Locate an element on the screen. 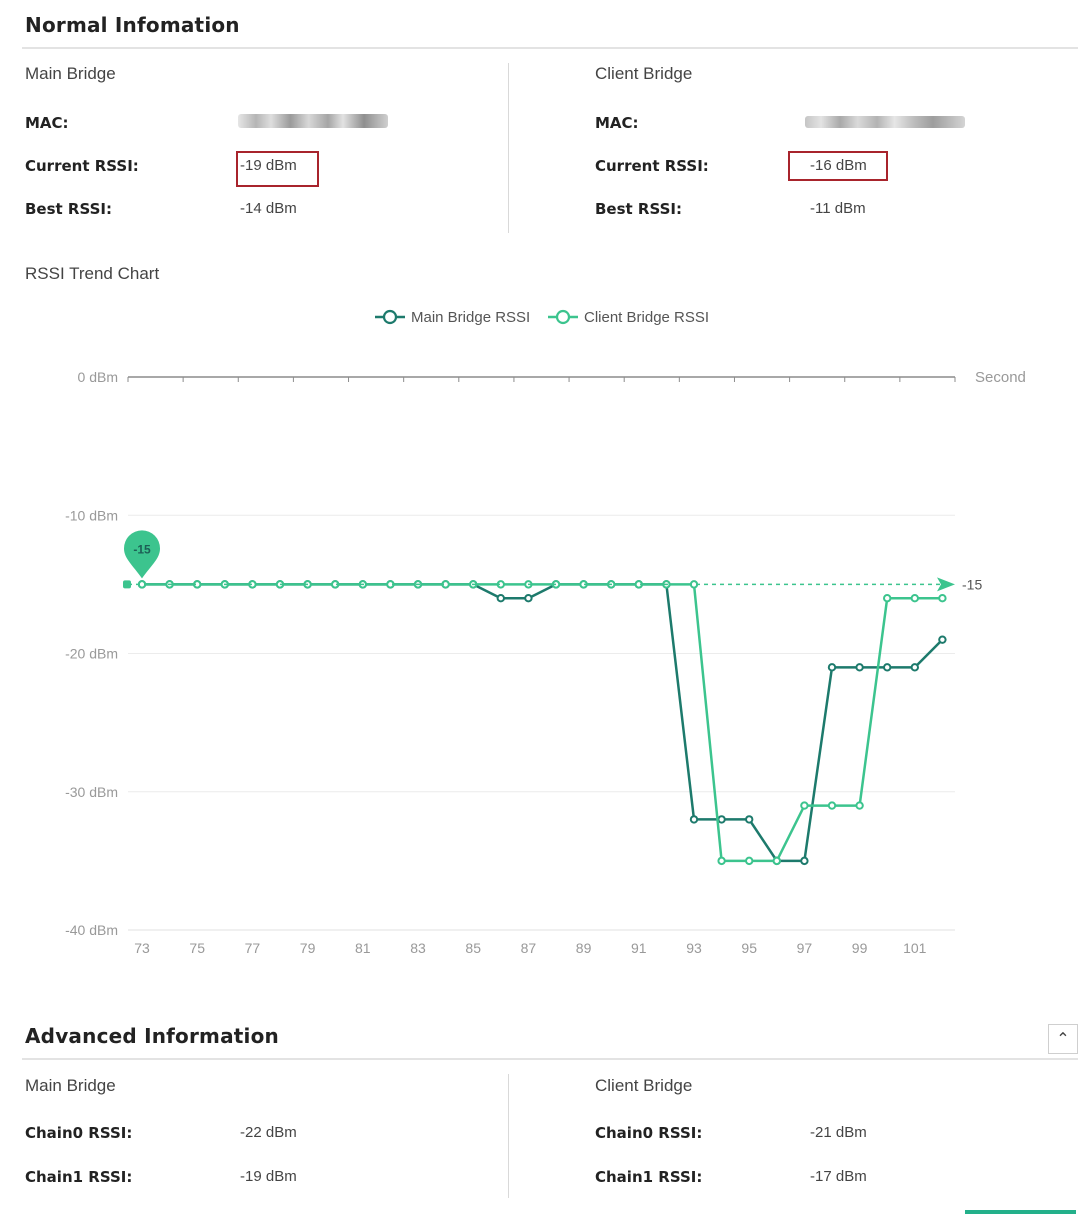  adv-client-chain0-value: -21 dBm is located at coordinates (838, 1132).